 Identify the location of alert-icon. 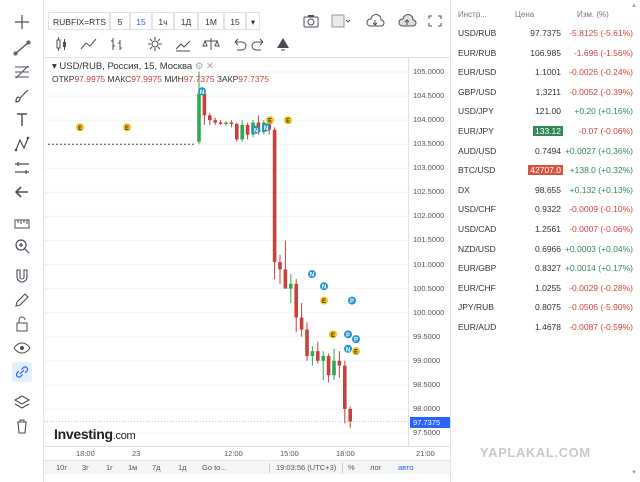
(283, 44).